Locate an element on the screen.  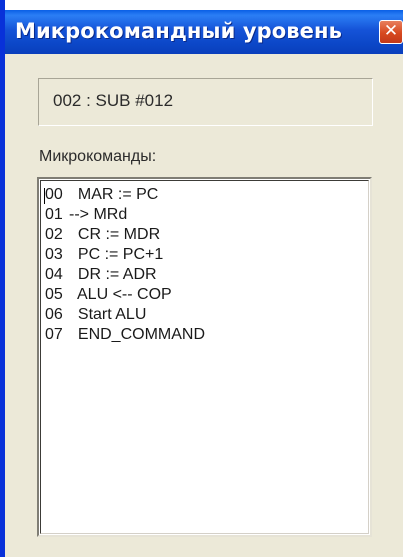
microcommand-number: 00 is located at coordinates (54, 194).